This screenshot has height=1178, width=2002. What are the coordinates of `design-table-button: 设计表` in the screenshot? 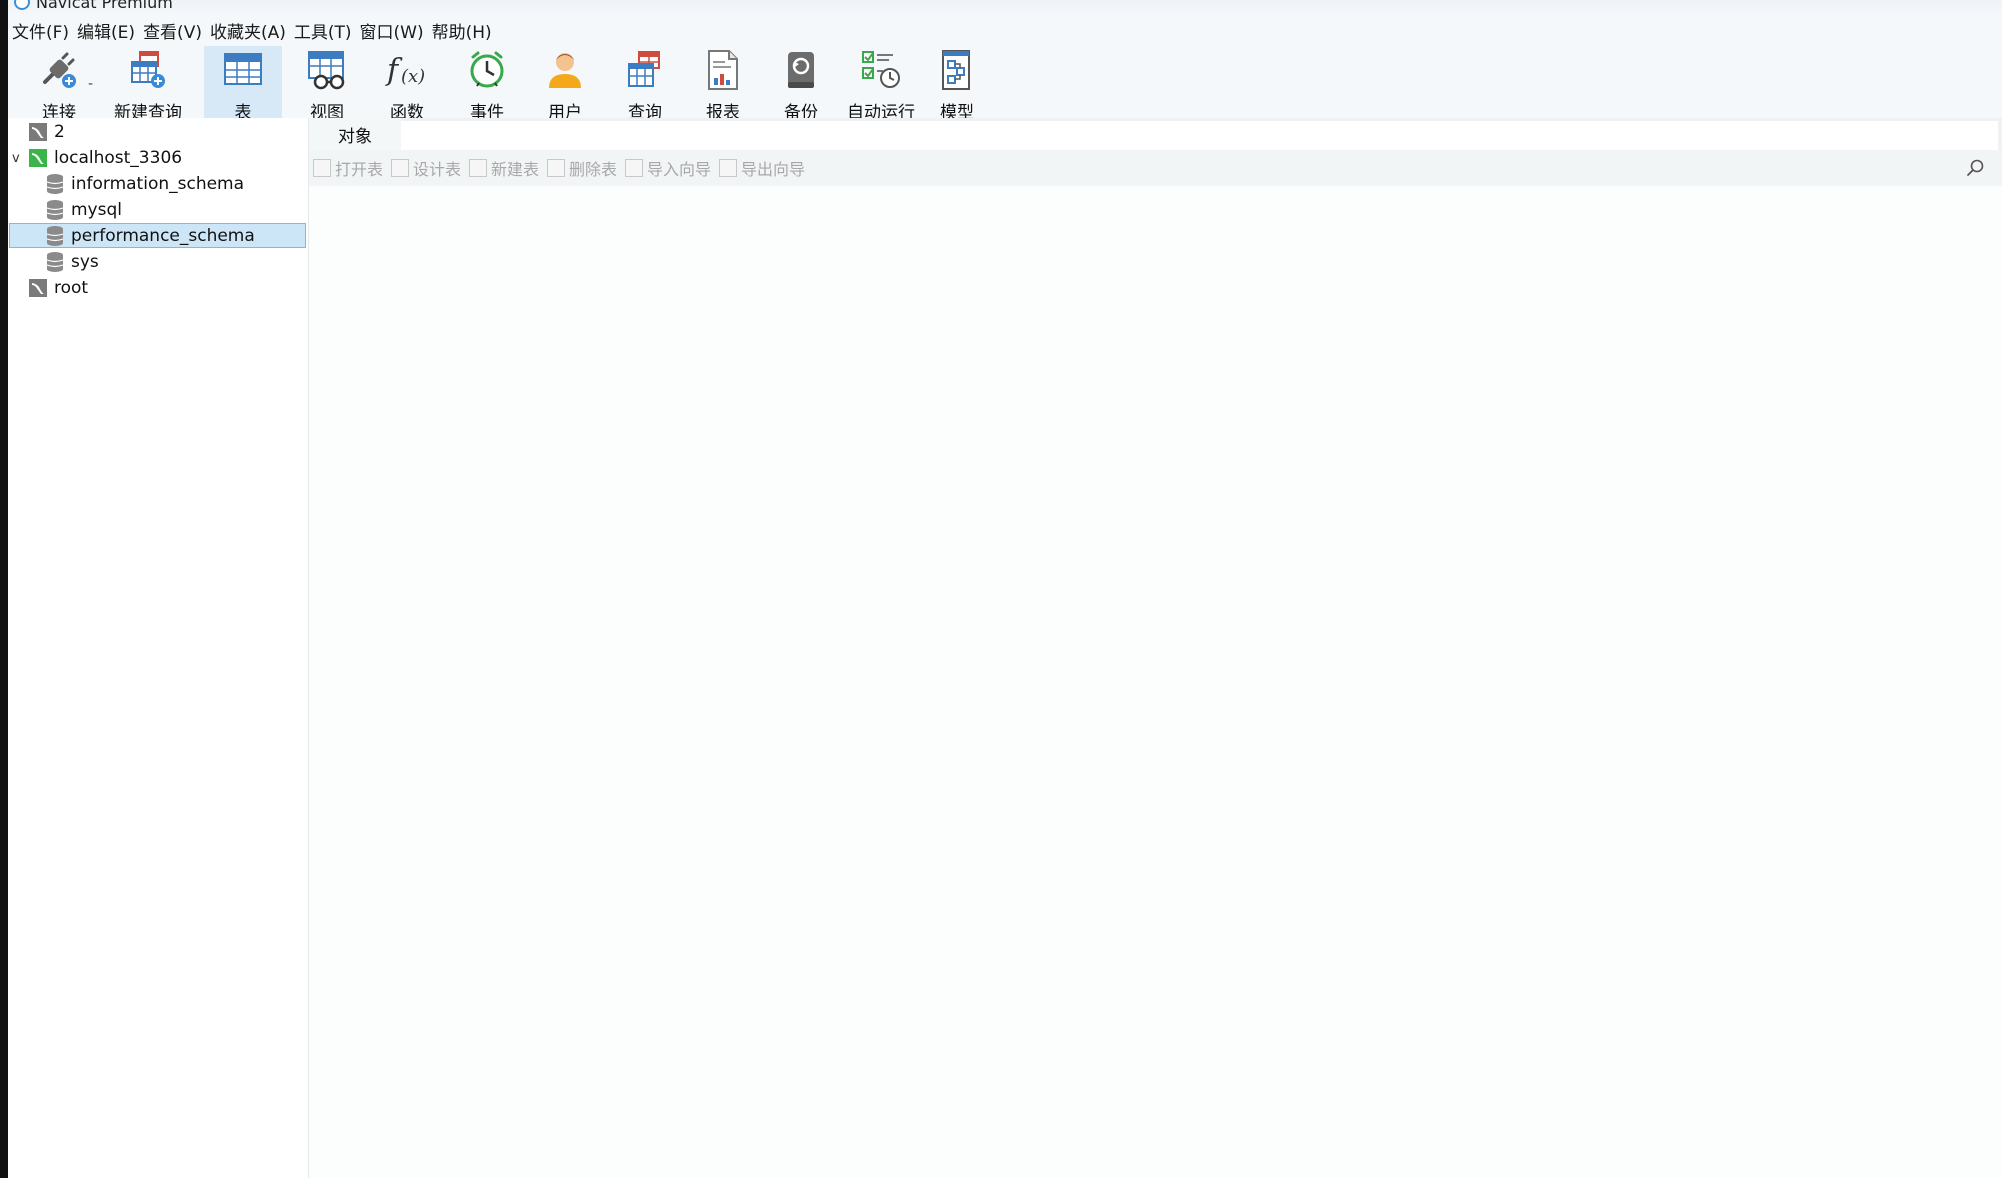 It's located at (426, 168).